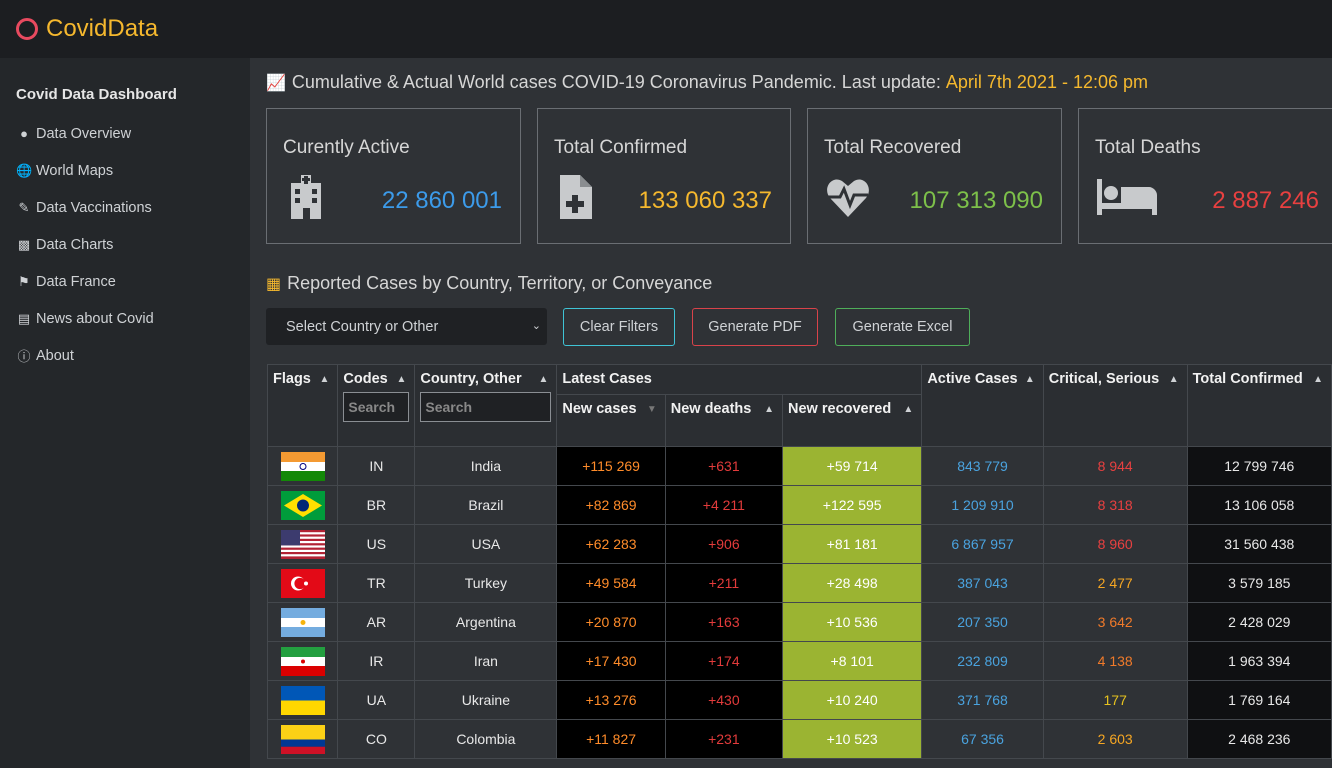 Image resolution: width=1332 pixels, height=768 pixels. Describe the element at coordinates (1115, 700) in the screenshot. I see `critical-cell: 177` at that location.